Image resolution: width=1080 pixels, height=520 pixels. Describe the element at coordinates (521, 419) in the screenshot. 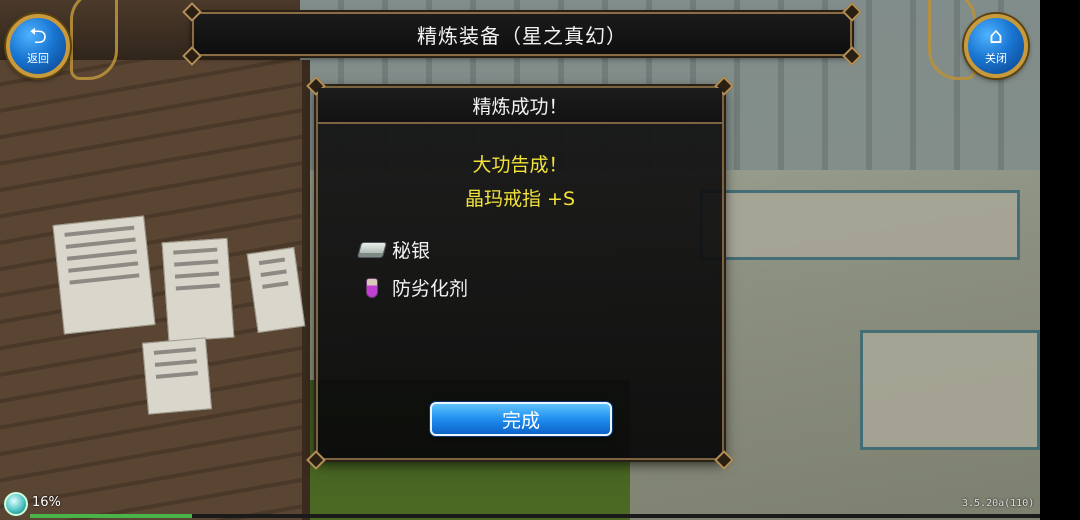

I see `done-button: 完成` at that location.